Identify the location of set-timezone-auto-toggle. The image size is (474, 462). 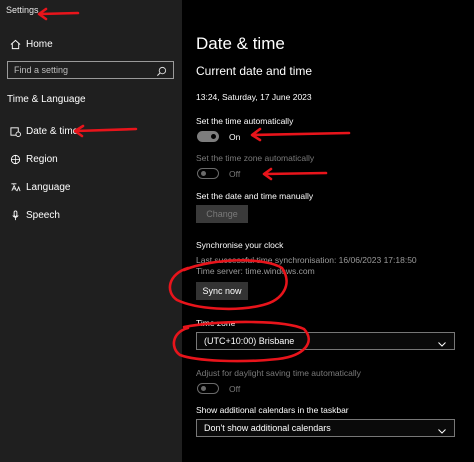
(208, 173).